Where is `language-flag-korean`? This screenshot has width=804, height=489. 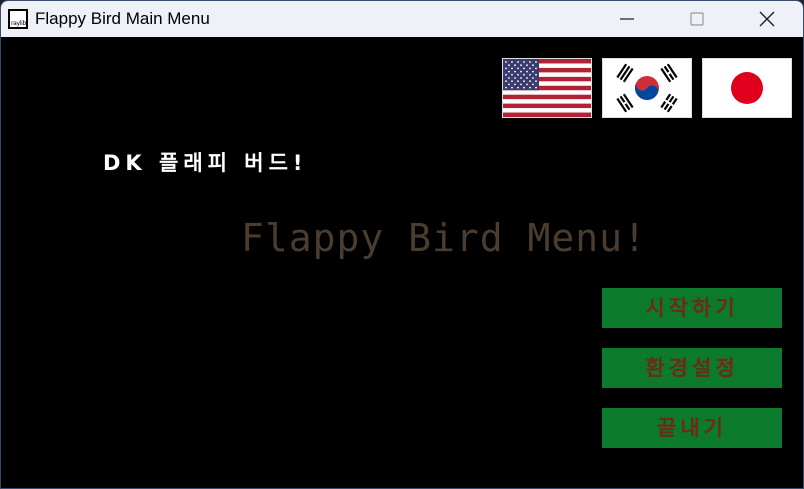
language-flag-korean is located at coordinates (647, 88).